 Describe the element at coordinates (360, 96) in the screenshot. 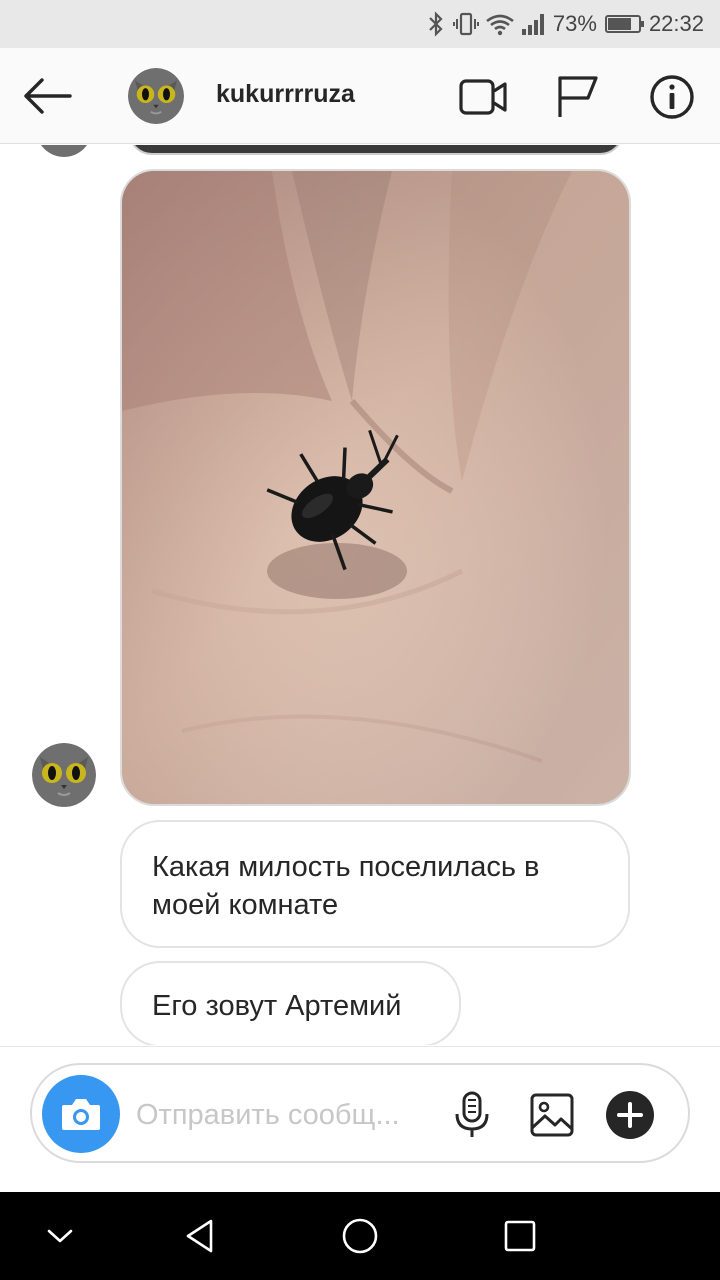

I see `chat-header: kukurrrruza` at that location.